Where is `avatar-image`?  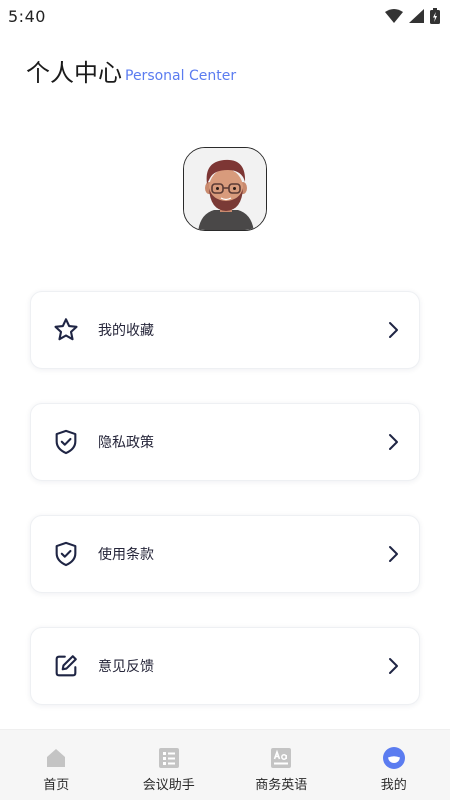 avatar-image is located at coordinates (225, 189).